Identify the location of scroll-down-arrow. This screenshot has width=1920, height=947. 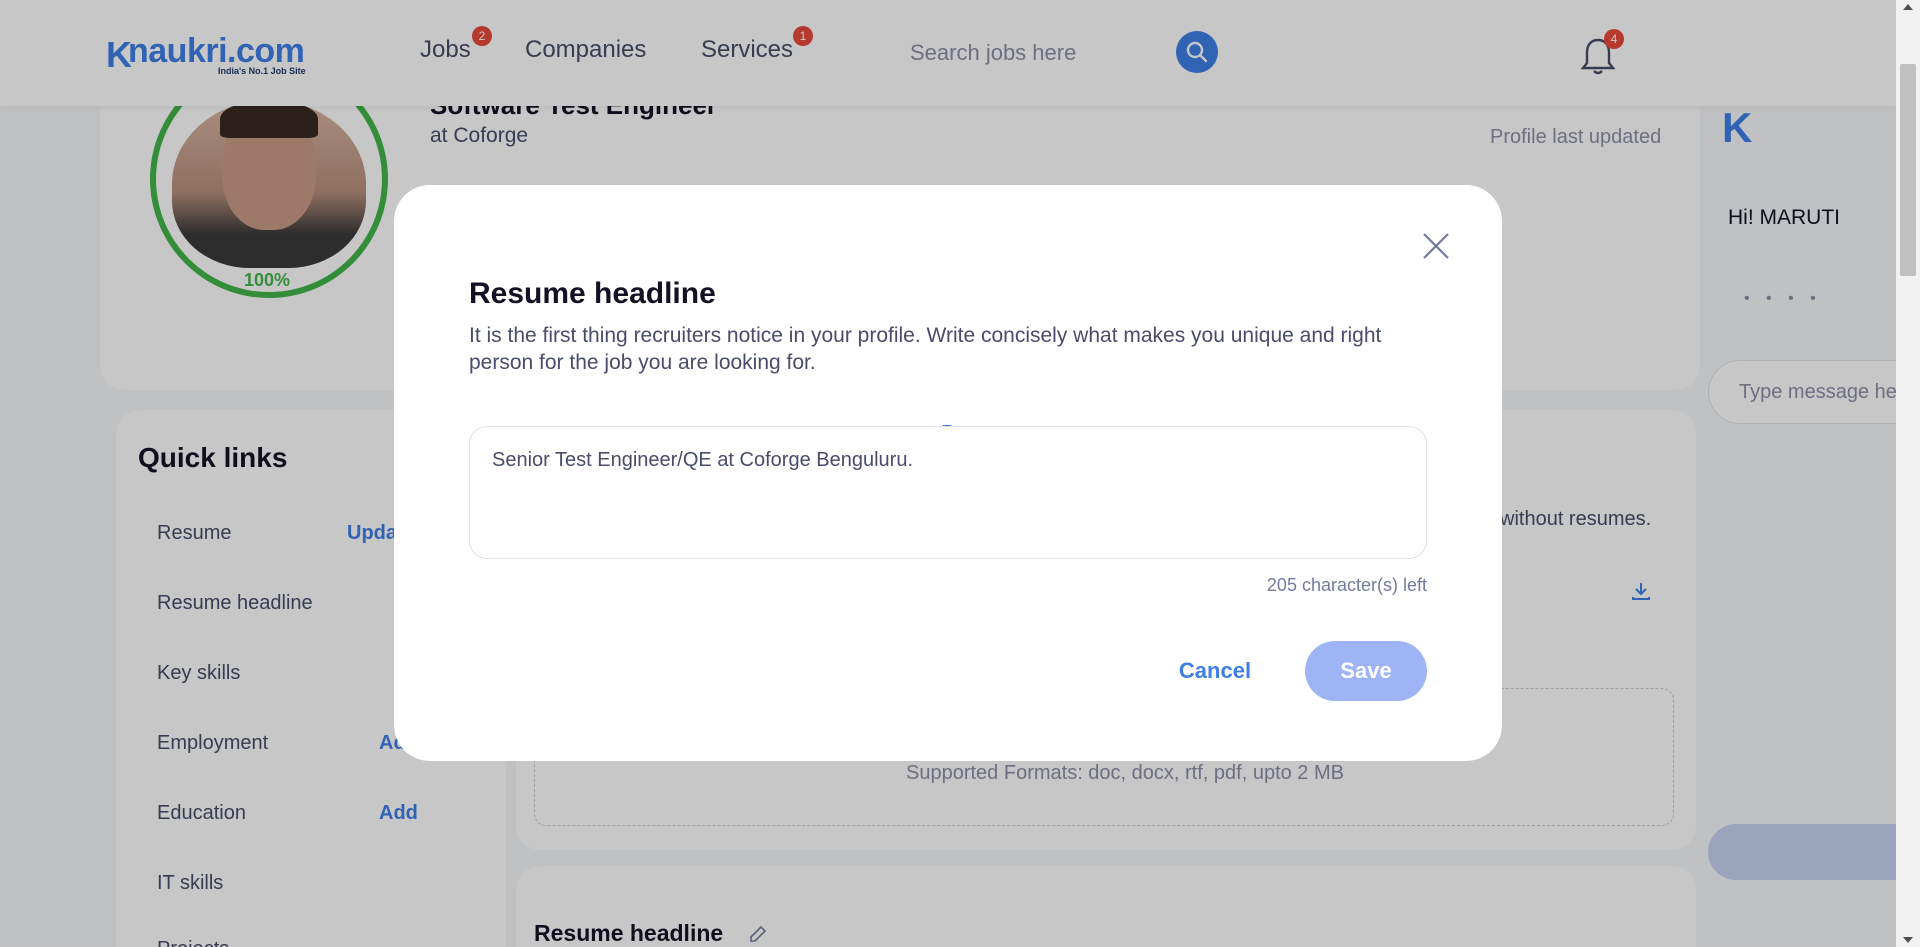
(1908, 940).